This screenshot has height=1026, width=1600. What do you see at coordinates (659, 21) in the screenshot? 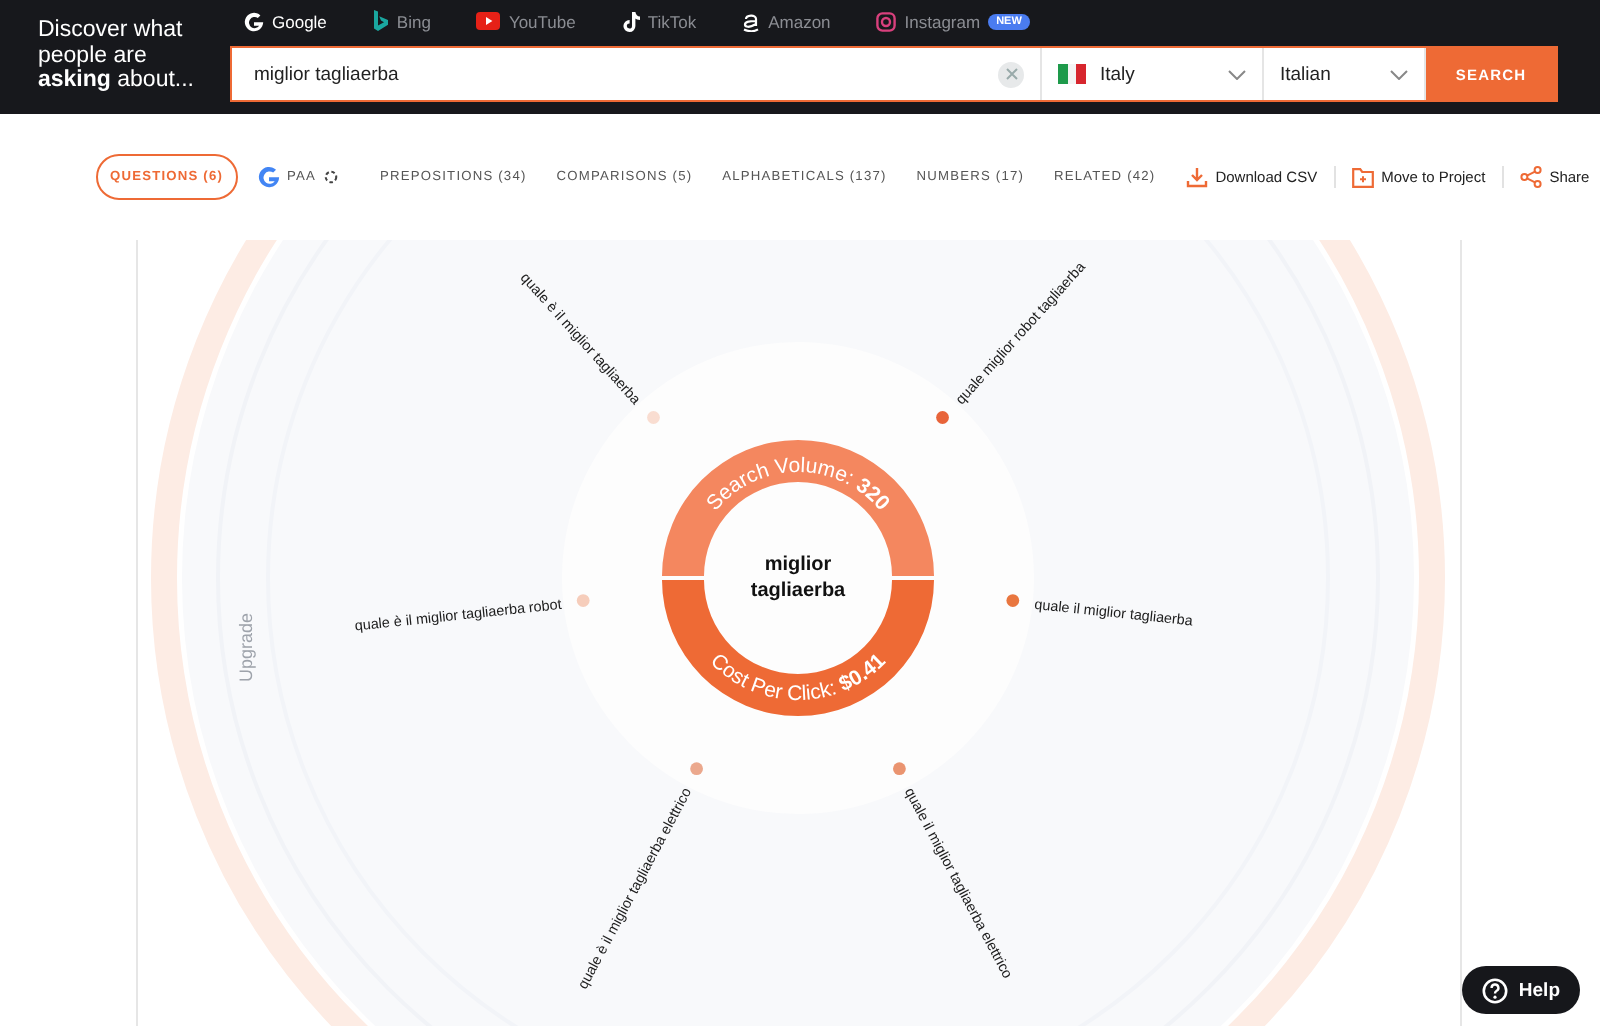
I see `engine-tab: TikTok` at bounding box center [659, 21].